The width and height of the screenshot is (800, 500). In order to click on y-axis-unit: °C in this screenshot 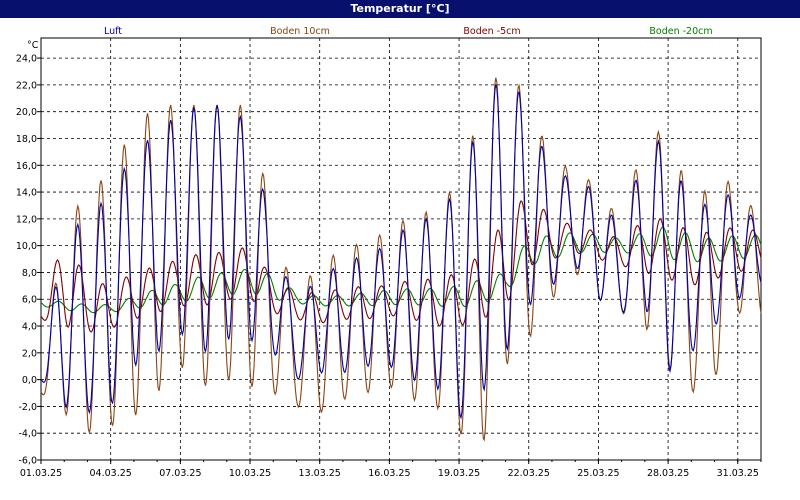, I will do `click(33, 45)`.